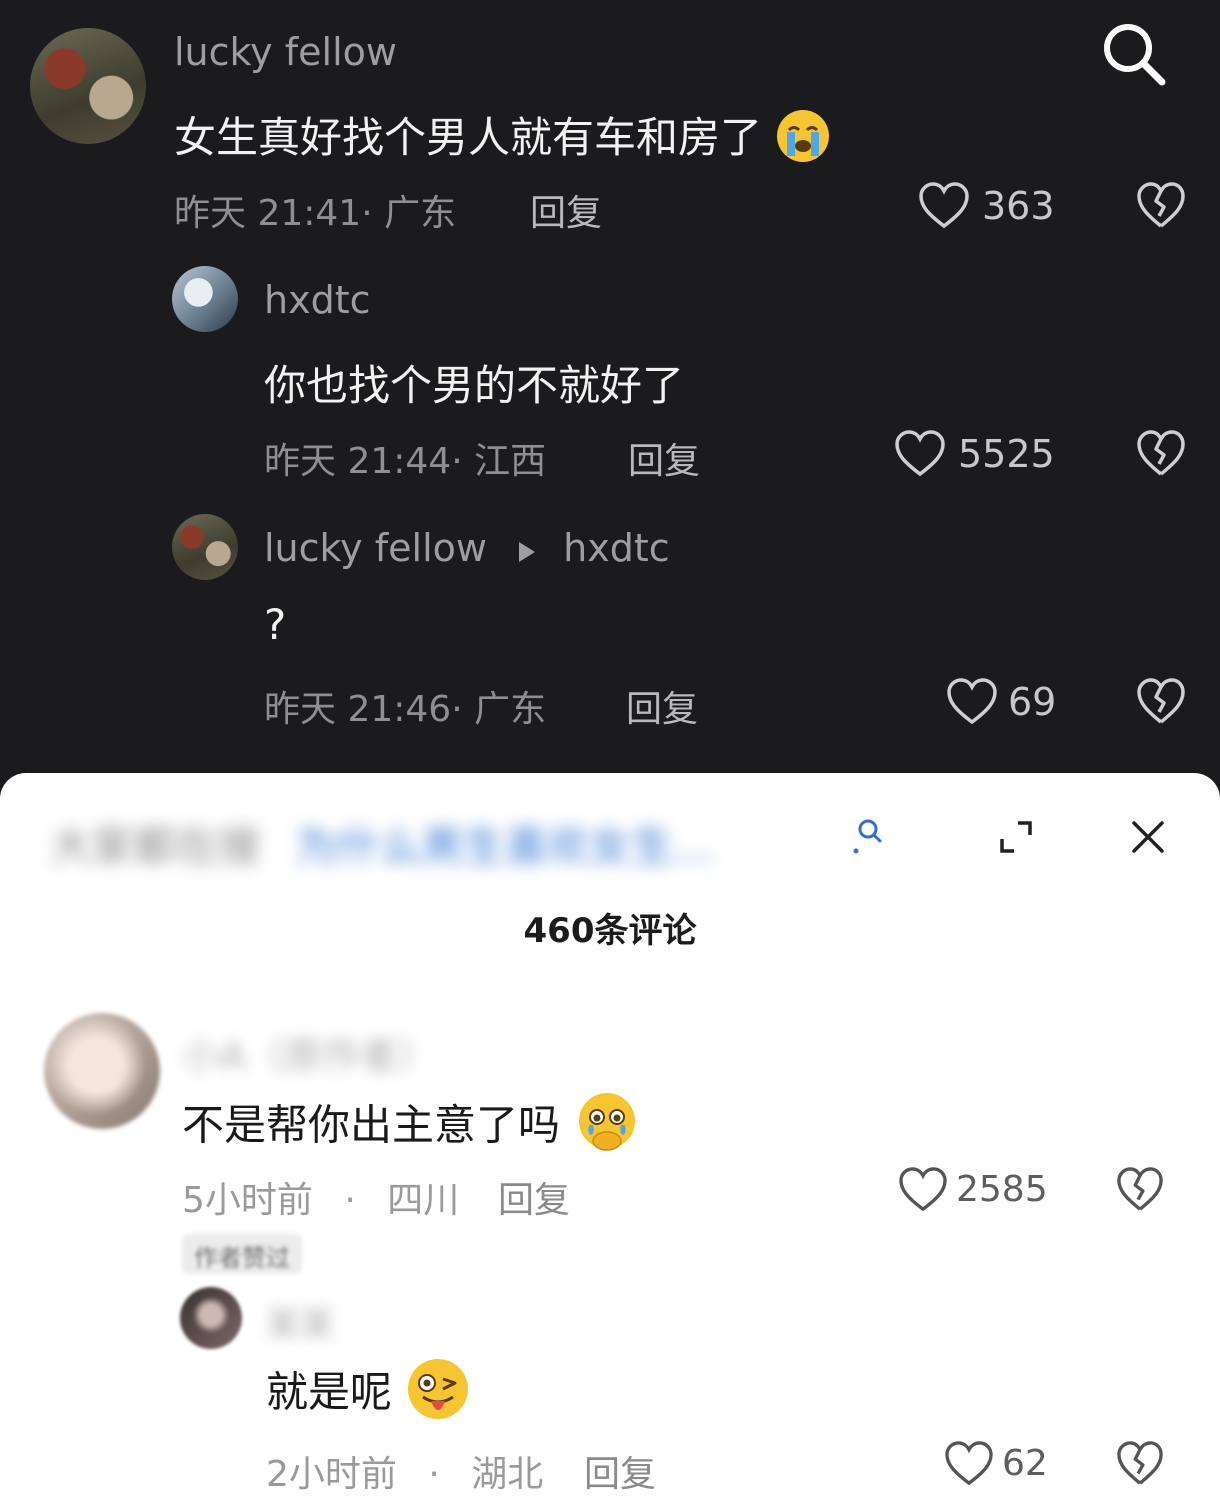 The height and width of the screenshot is (1512, 1220). Describe the element at coordinates (247, 1200) in the screenshot. I see `comment-time: 5小时前` at that location.